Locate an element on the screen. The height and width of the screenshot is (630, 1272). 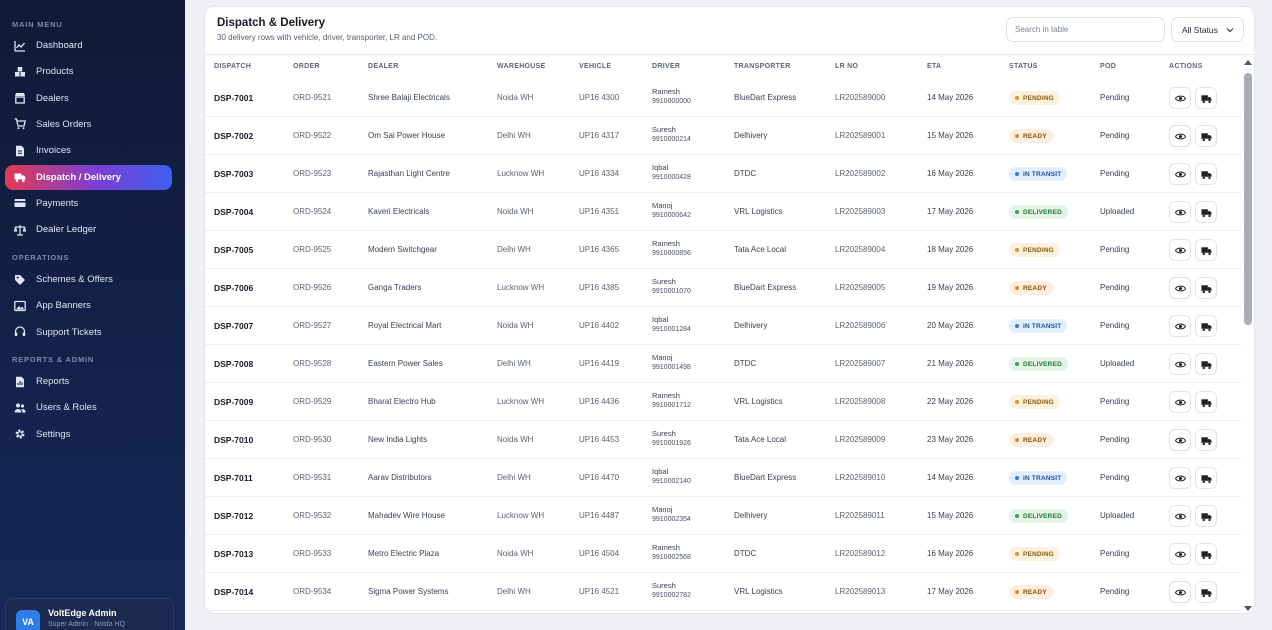
card-icon is located at coordinates (20, 203).